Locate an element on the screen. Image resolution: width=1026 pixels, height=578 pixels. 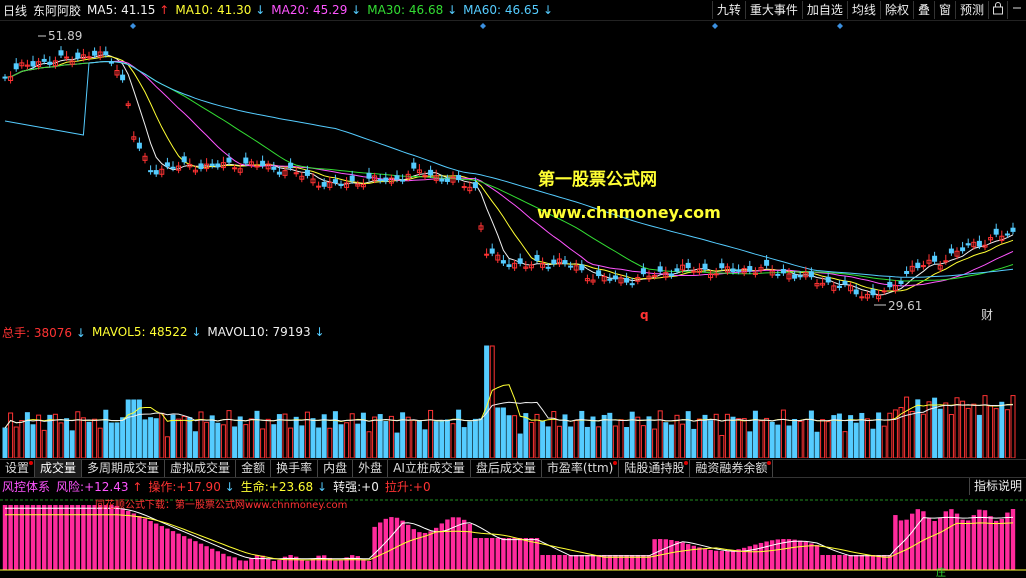
tab-4: 金额 is located at coordinates (254, 468).